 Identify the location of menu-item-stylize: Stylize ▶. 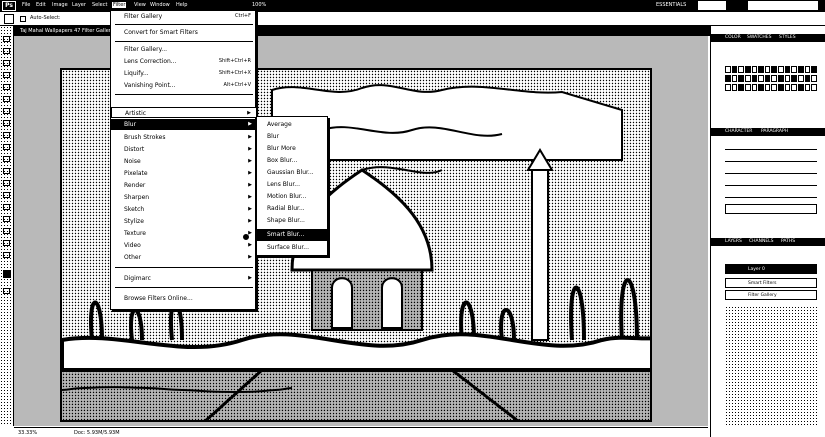
(184, 221).